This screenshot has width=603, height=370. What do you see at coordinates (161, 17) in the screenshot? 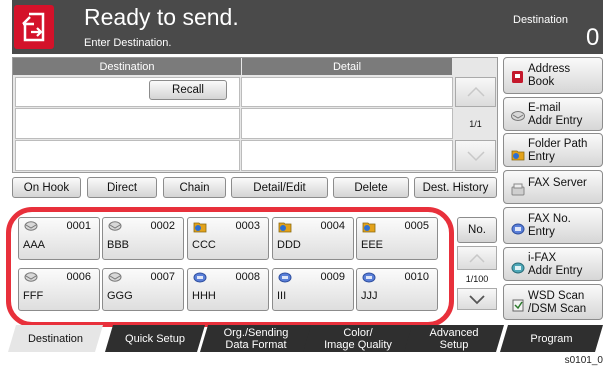
I see `page-title: Ready to send.` at bounding box center [161, 17].